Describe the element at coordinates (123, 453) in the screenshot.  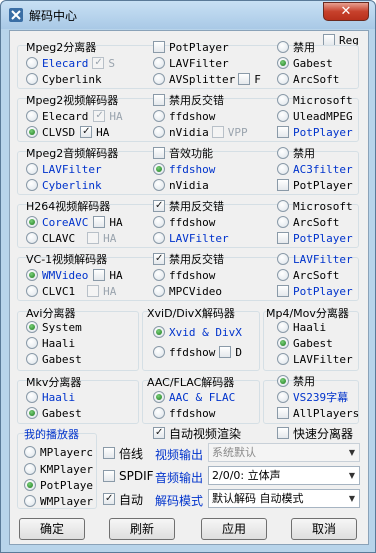
I see `double-line-checkbox: 倍线` at that location.